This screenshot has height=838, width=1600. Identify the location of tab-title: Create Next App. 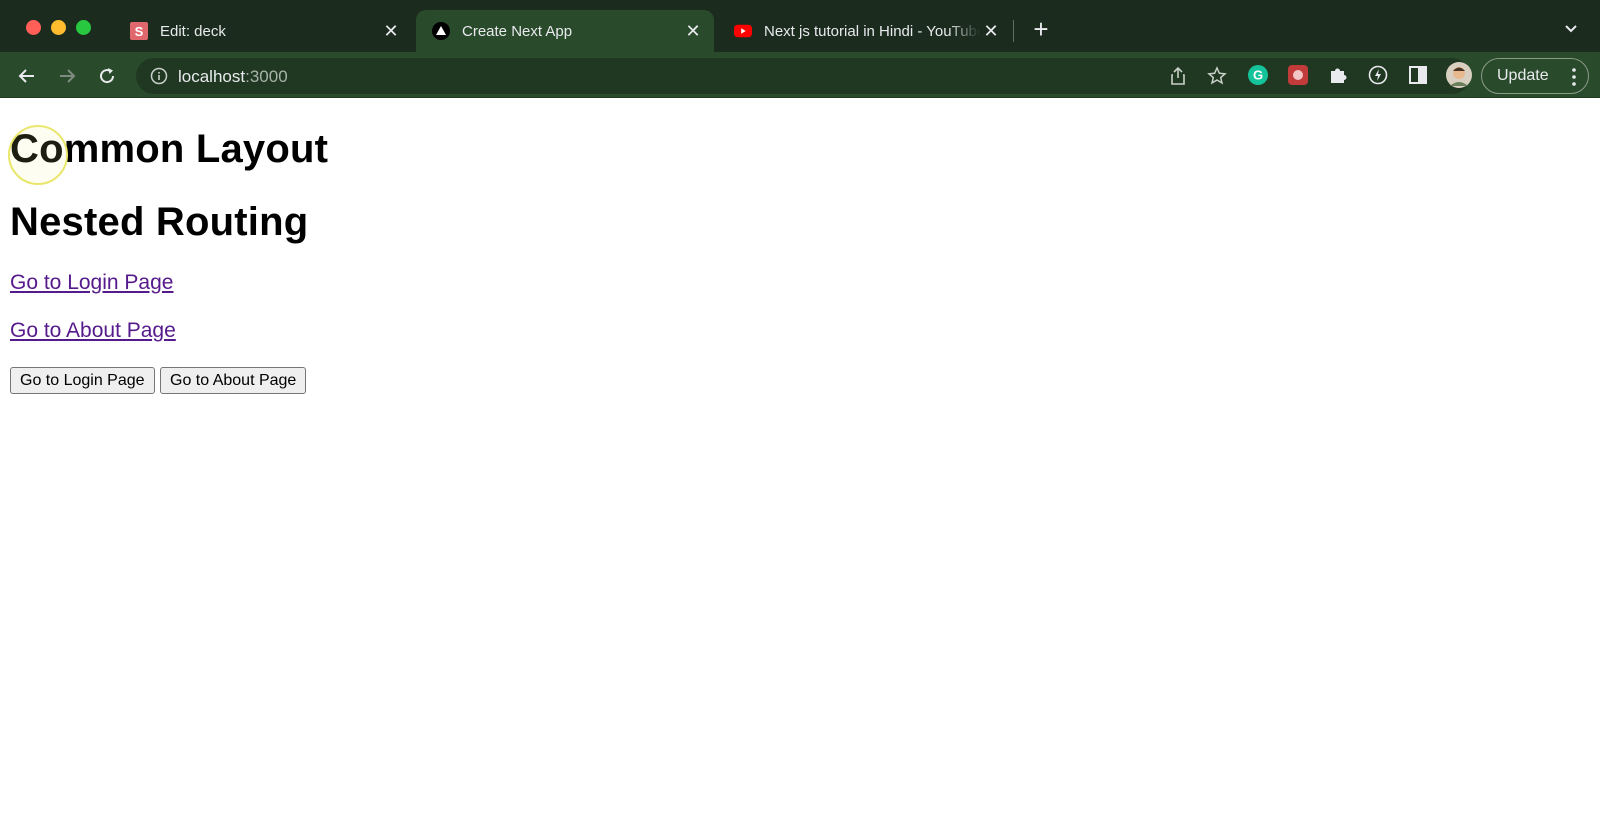
(517, 31).